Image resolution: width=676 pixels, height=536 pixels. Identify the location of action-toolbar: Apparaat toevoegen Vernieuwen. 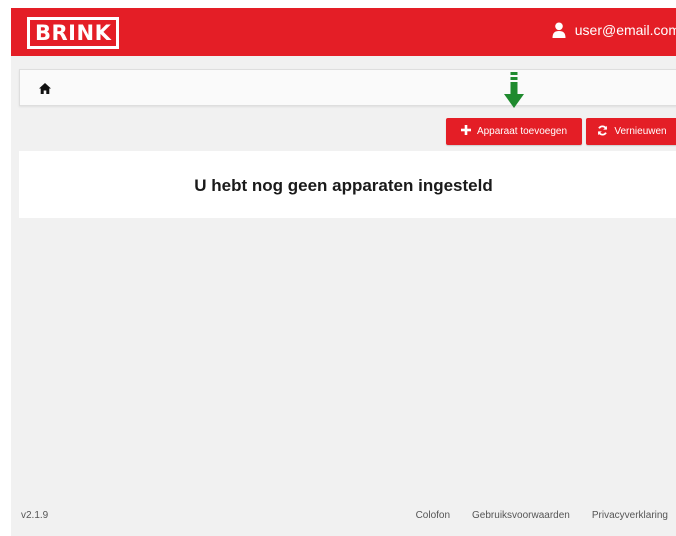
(561, 131).